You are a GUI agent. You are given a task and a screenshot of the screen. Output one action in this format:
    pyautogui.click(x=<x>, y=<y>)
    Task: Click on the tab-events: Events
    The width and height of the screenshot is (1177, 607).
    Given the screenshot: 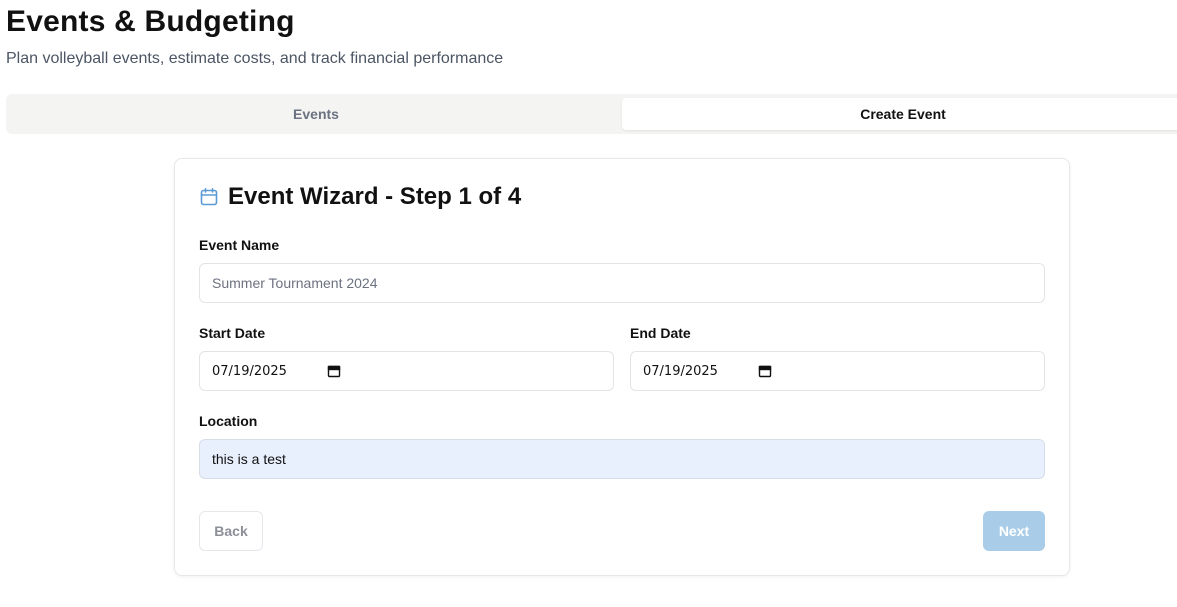 What is the action you would take?
    pyautogui.click(x=316, y=114)
    